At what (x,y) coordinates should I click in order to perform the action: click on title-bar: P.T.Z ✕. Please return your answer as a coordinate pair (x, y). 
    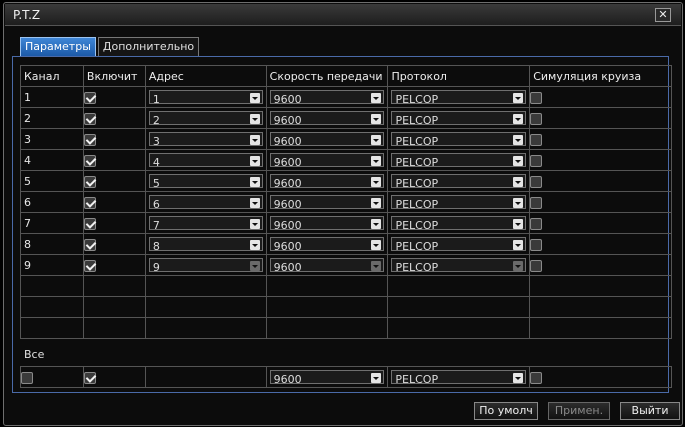
    Looking at the image, I should click on (343, 15).